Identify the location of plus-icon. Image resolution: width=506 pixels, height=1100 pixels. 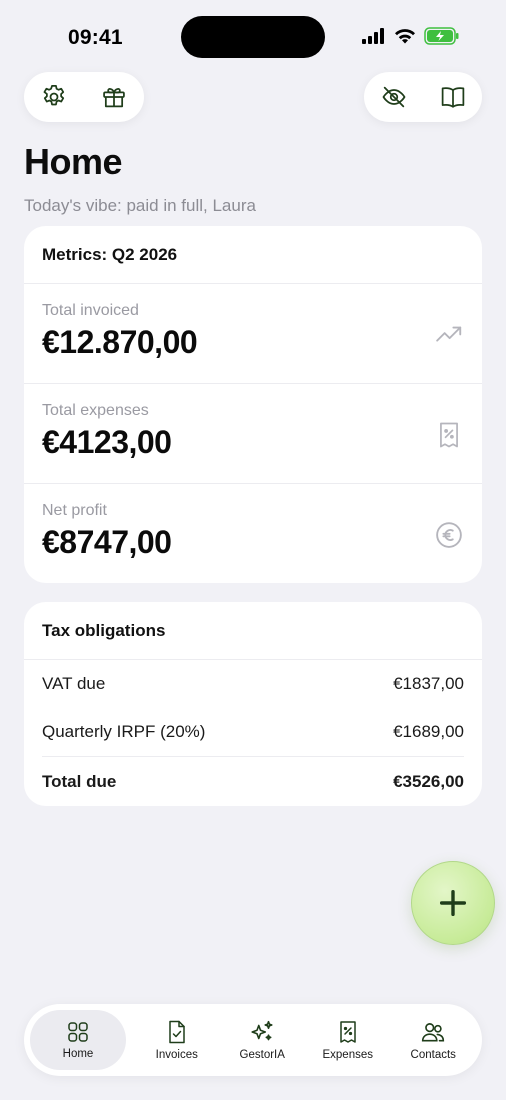
(453, 903).